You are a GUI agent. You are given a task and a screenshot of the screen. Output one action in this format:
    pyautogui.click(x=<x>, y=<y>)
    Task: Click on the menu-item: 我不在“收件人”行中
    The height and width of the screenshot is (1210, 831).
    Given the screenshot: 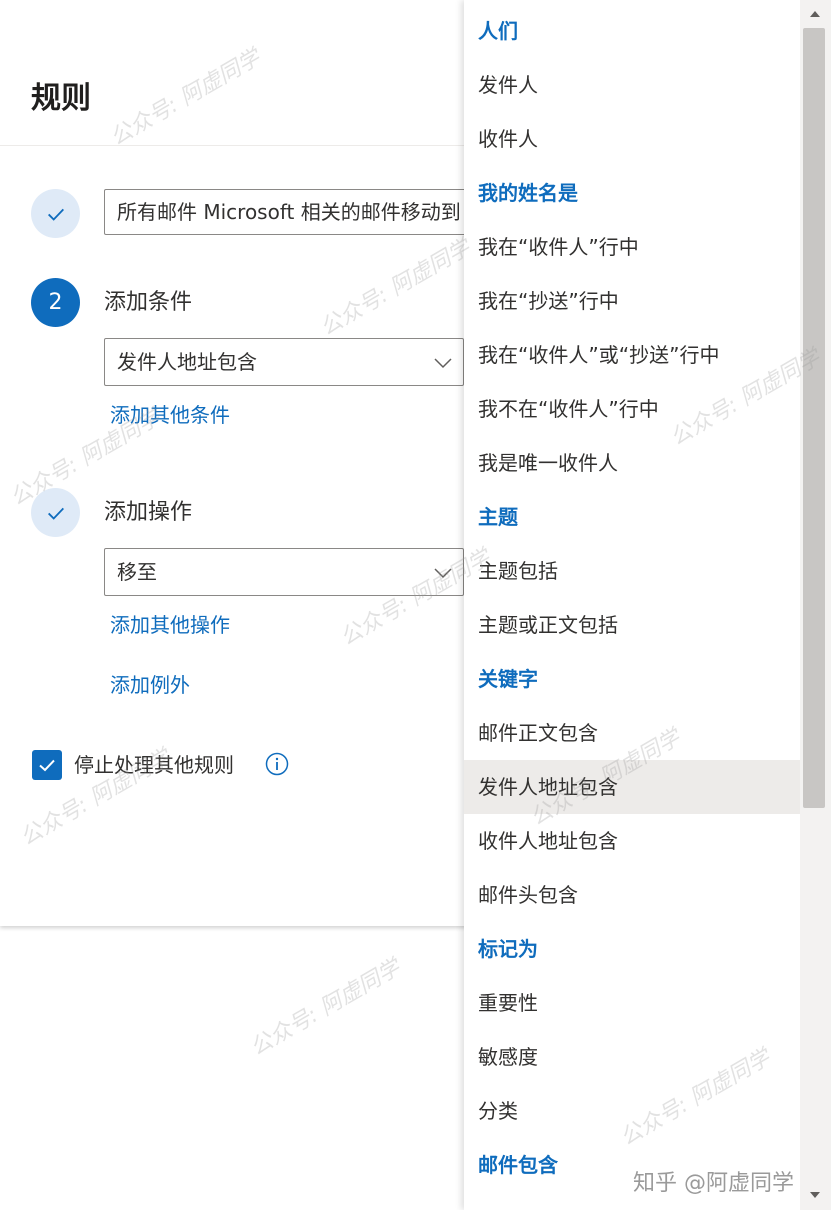 What is the action you would take?
    pyautogui.click(x=632, y=409)
    